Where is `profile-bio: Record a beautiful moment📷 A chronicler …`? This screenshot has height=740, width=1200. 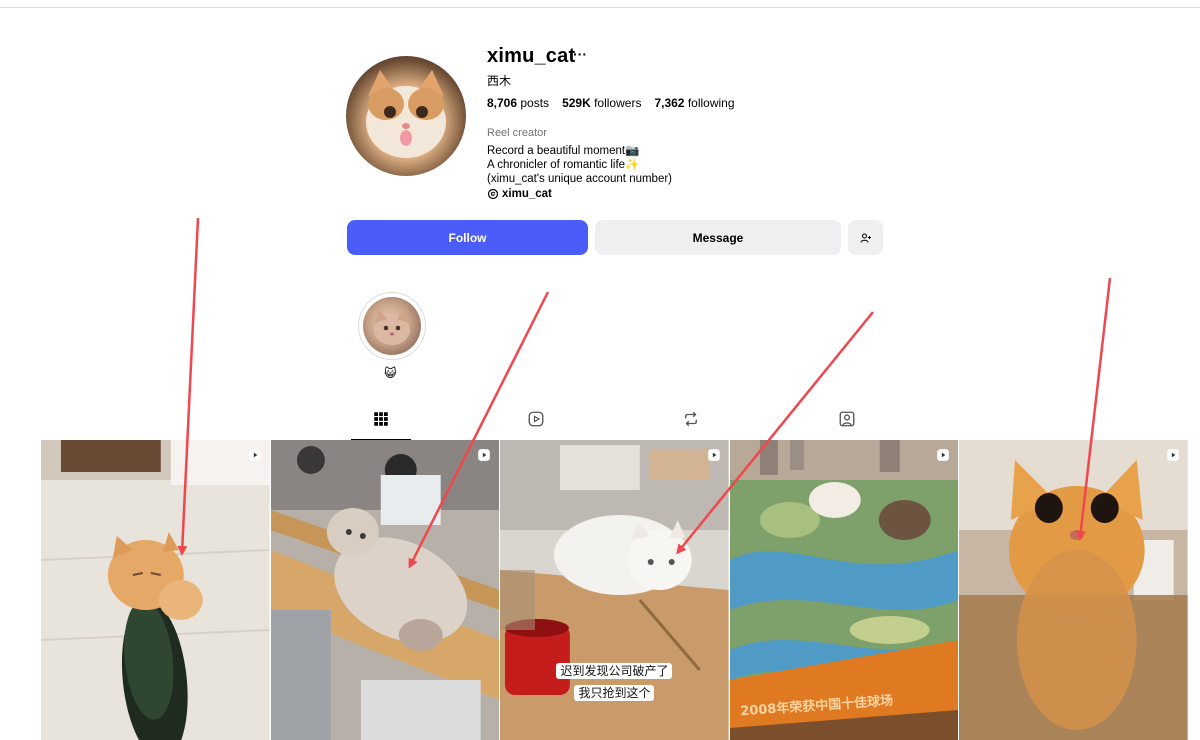
profile-bio: Record a beautiful moment📷 A chronicler … is located at coordinates (579, 165).